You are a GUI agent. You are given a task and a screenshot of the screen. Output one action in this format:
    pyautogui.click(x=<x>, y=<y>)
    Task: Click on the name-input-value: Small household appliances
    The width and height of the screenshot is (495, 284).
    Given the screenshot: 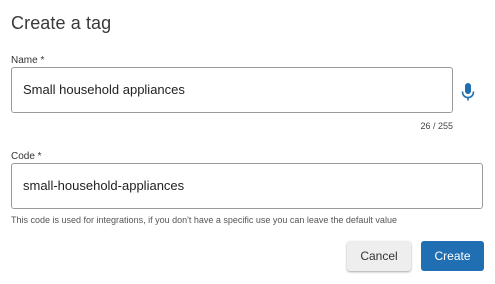 What is the action you would take?
    pyautogui.click(x=104, y=89)
    